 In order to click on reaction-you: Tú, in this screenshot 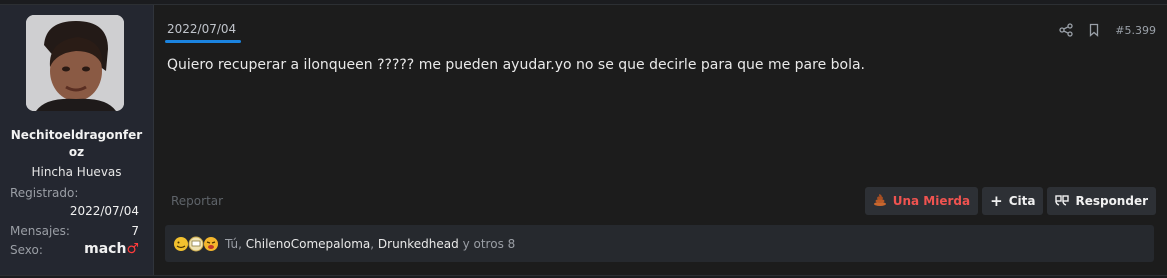, I will do `click(233, 243)`.